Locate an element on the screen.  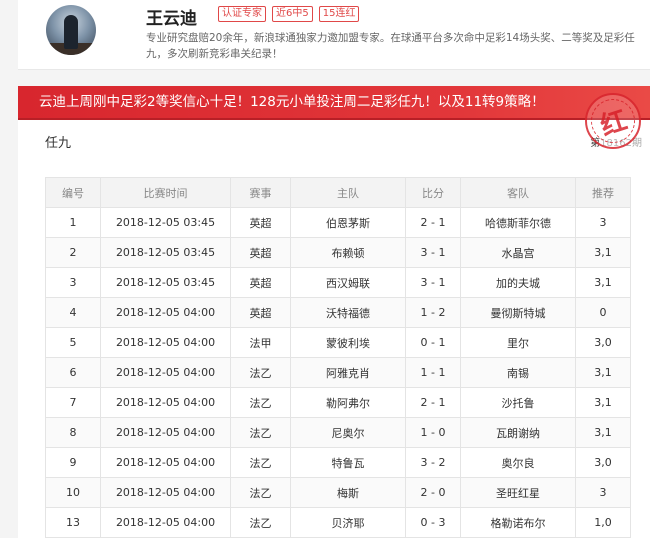
table-row: 8 2018-12-05 04:00 法乙 尼奥尔 1 - 0 瓦朗谢纳 3,1 is located at coordinates (338, 432).